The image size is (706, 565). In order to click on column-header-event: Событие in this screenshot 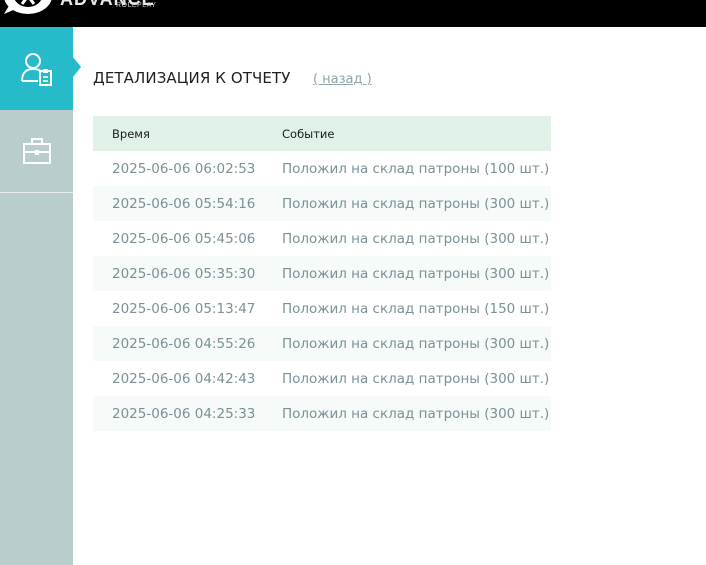, I will do `click(308, 133)`.